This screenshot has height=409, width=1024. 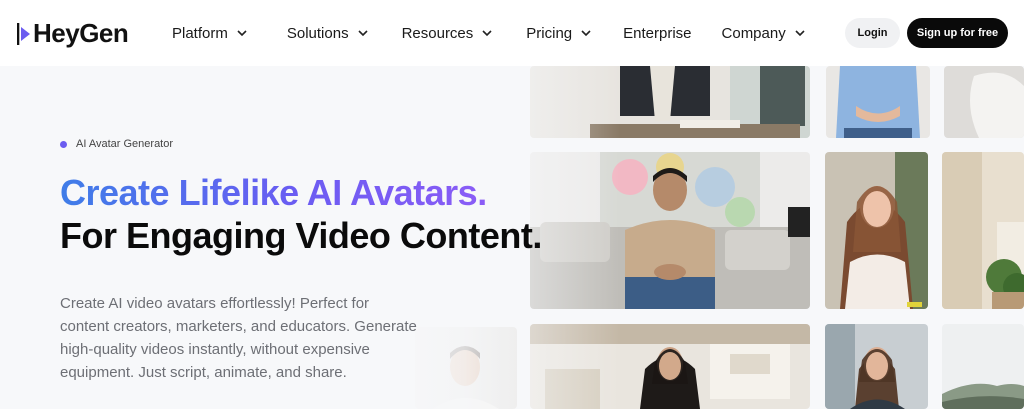 What do you see at coordinates (200, 33) in the screenshot?
I see `menu-item-label: Platform` at bounding box center [200, 33].